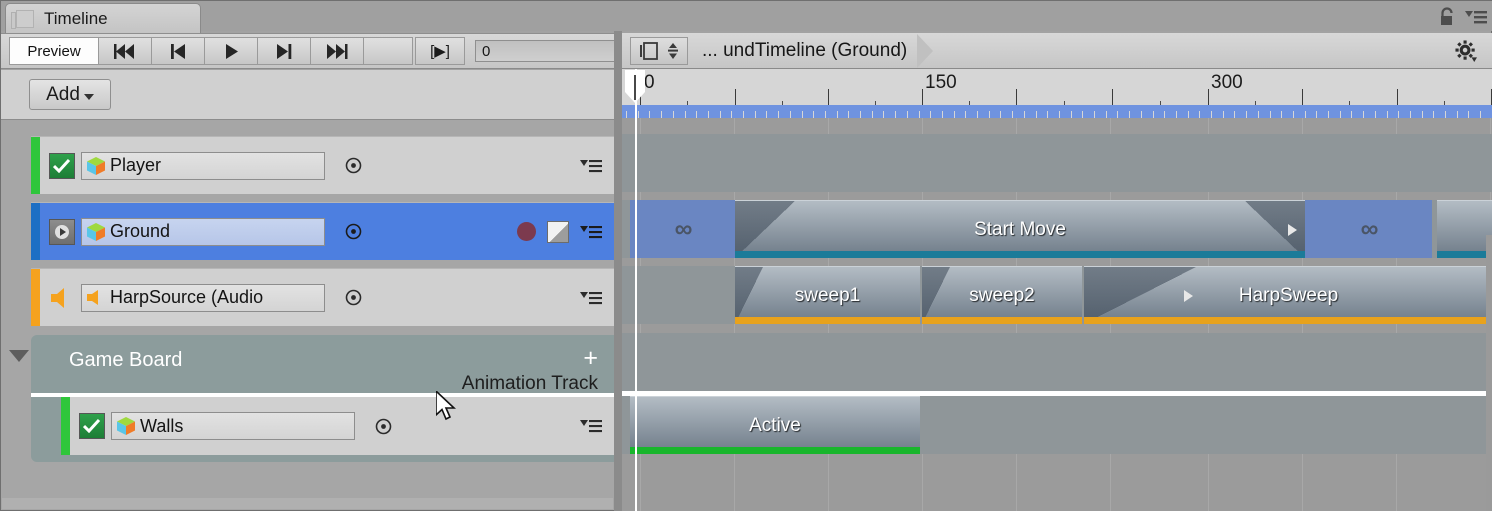  Describe the element at coordinates (1002, 295) in the screenshot. I see `clip-sweep2: sweep2` at that location.